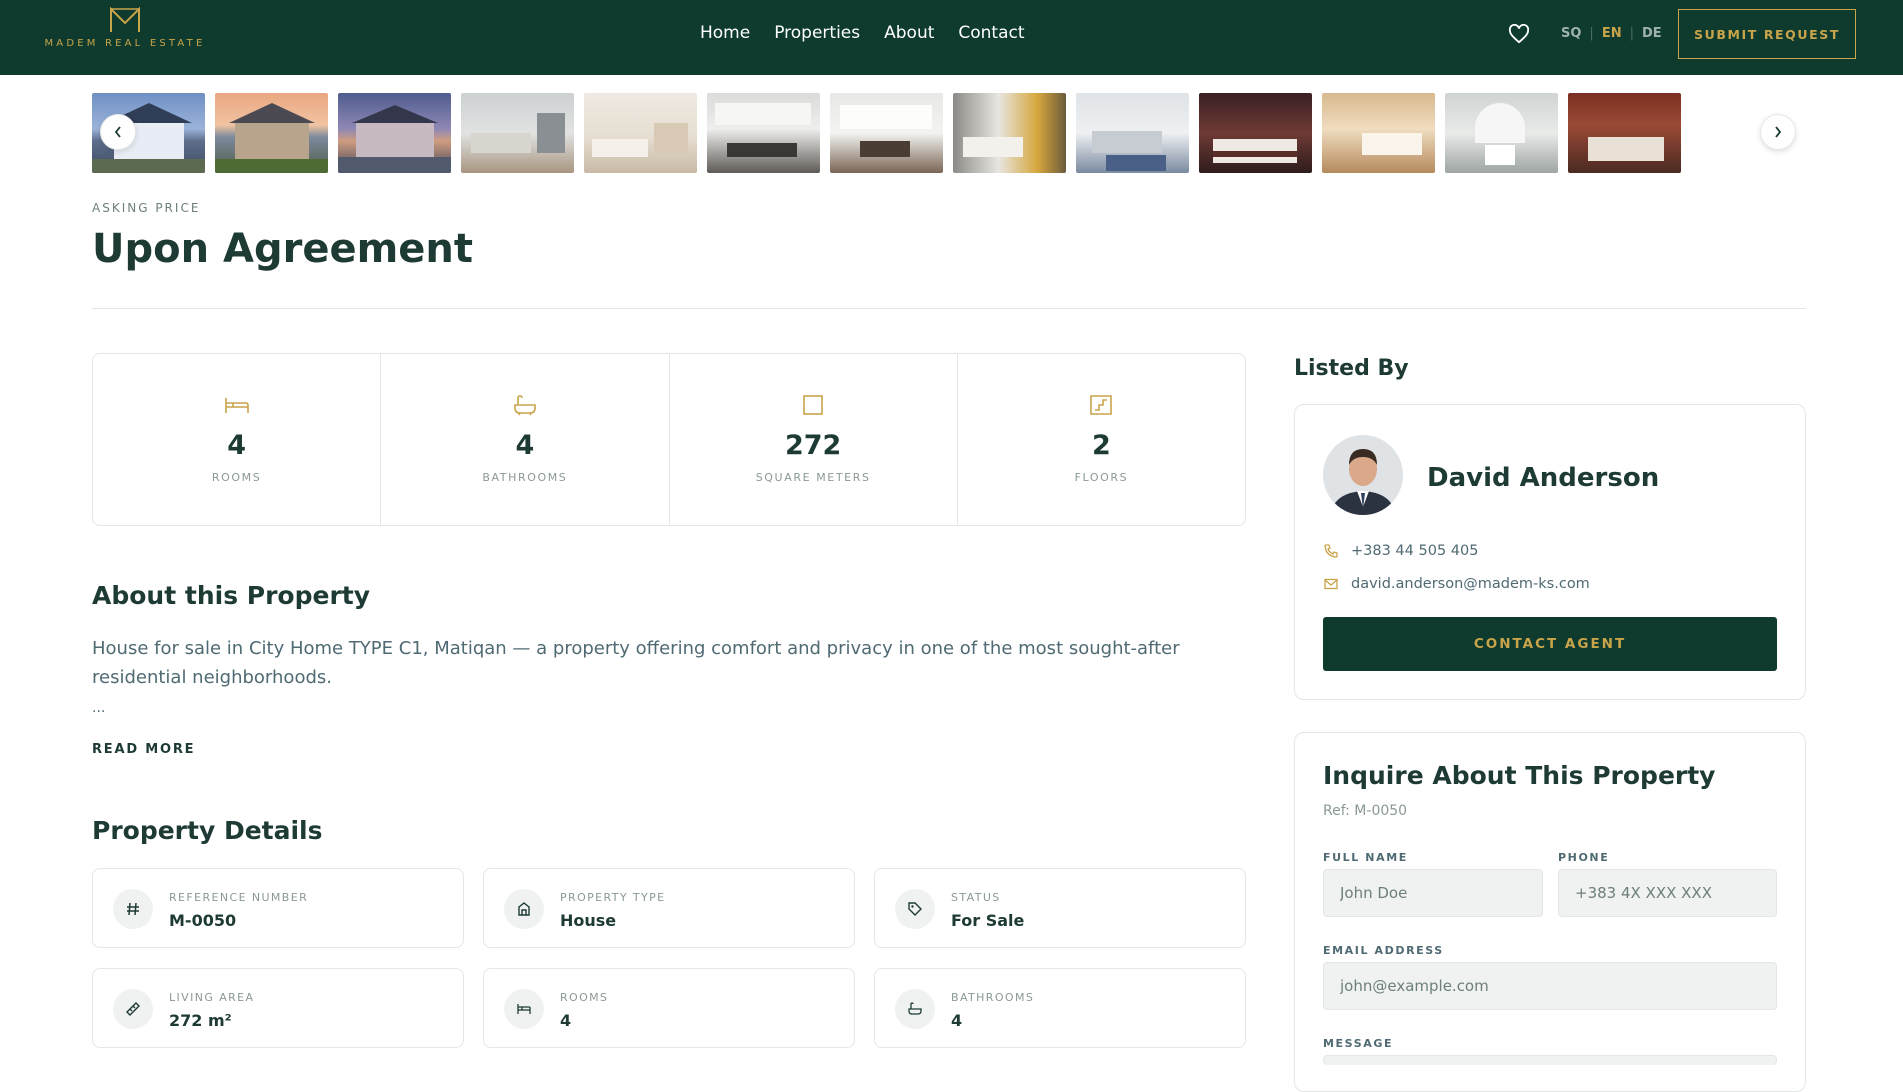  What do you see at coordinates (207, 830) in the screenshot?
I see `property-details-title: Property Details` at bounding box center [207, 830].